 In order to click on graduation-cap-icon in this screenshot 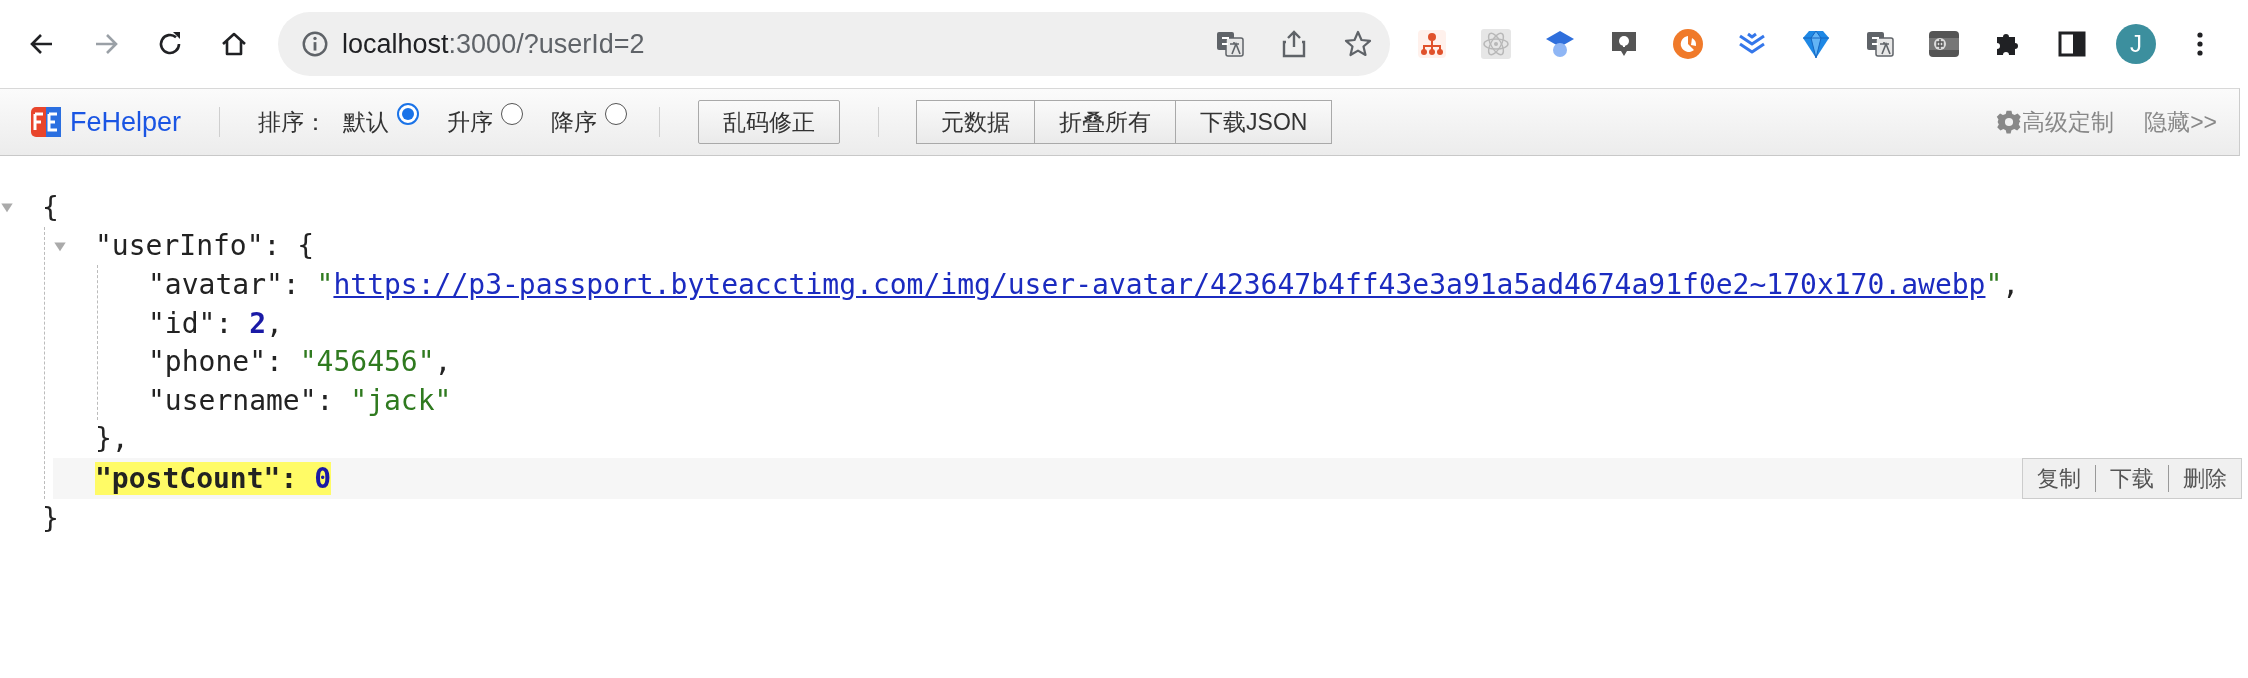, I will do `click(1560, 44)`.